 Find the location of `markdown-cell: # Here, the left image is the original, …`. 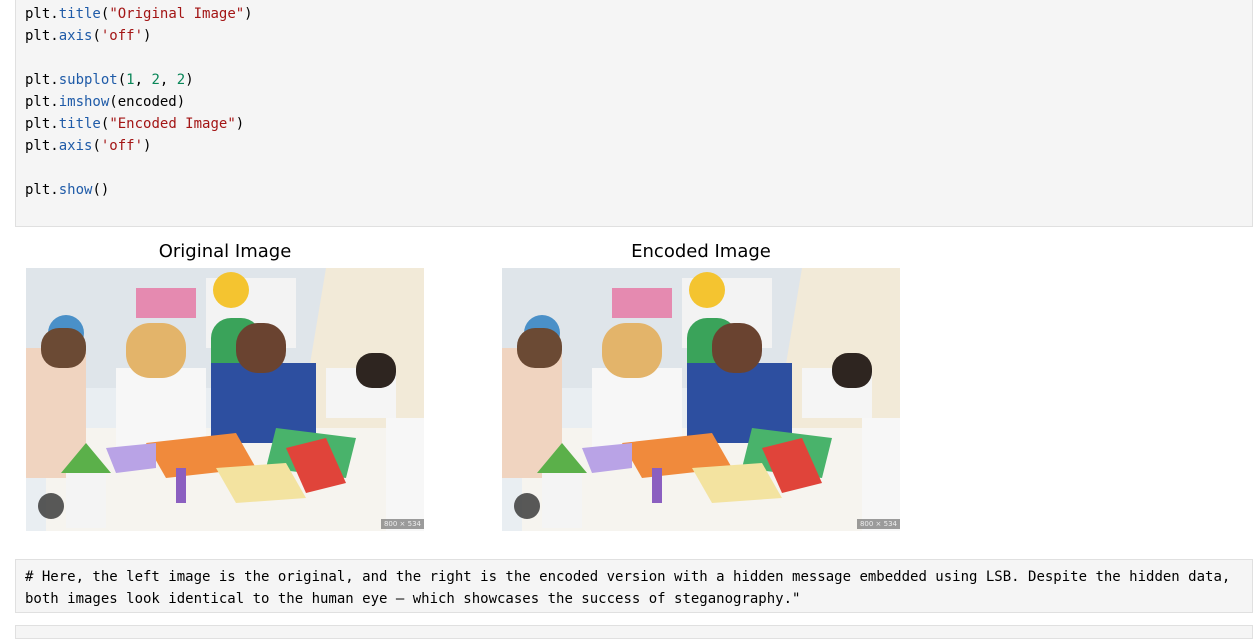

markdown-cell: # Here, the left image is the original, … is located at coordinates (634, 586).